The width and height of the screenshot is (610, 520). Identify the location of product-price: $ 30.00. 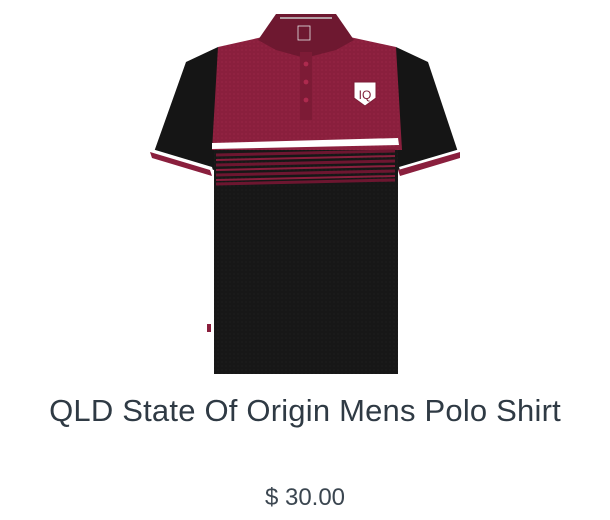
(305, 497).